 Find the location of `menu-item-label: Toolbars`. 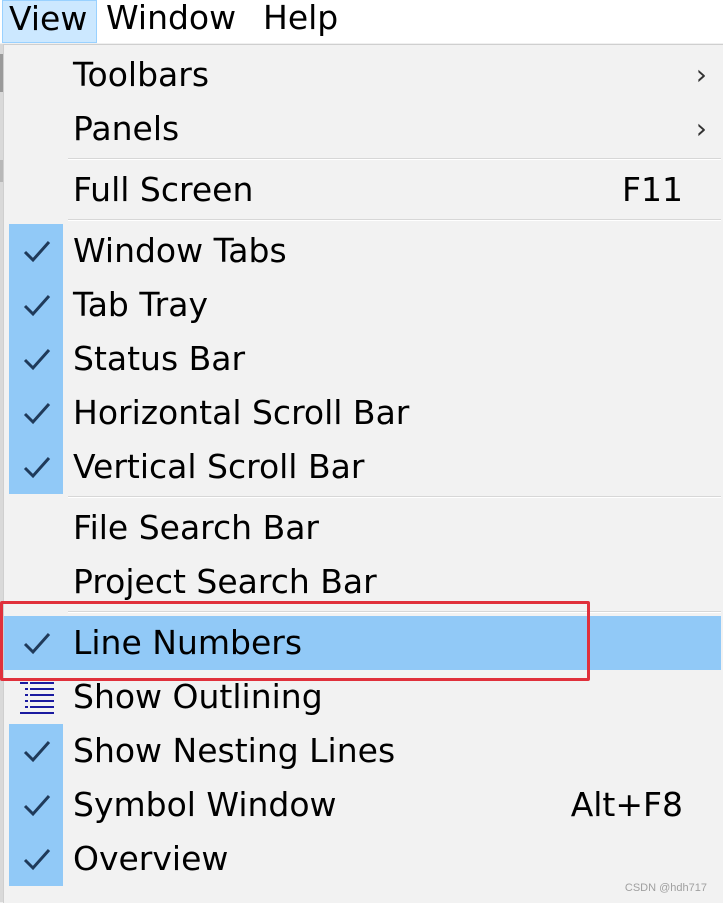

menu-item-label: Toolbars is located at coordinates (141, 74).